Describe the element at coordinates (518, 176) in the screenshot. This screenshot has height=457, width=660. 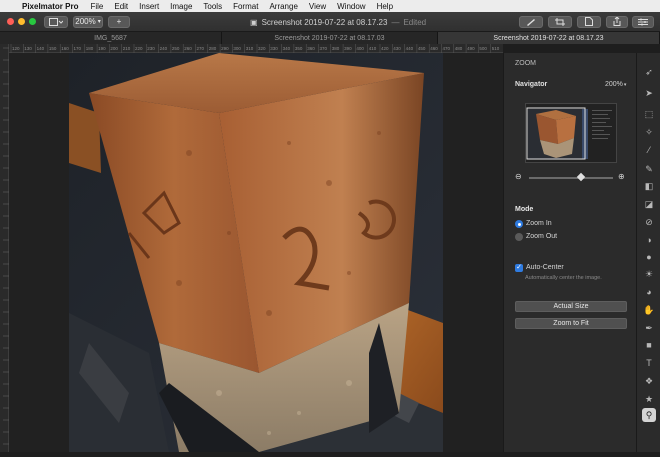
I see `zoom-out-small-icon: ⊖` at that location.